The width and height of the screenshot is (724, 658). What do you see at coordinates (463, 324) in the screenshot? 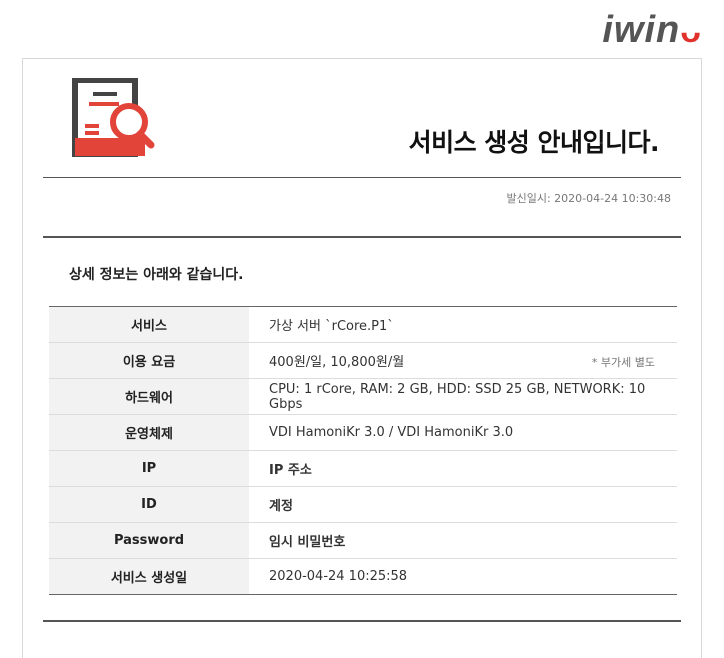
I see `row-value-service: 가상 서버 `rCore.P1`` at bounding box center [463, 324].